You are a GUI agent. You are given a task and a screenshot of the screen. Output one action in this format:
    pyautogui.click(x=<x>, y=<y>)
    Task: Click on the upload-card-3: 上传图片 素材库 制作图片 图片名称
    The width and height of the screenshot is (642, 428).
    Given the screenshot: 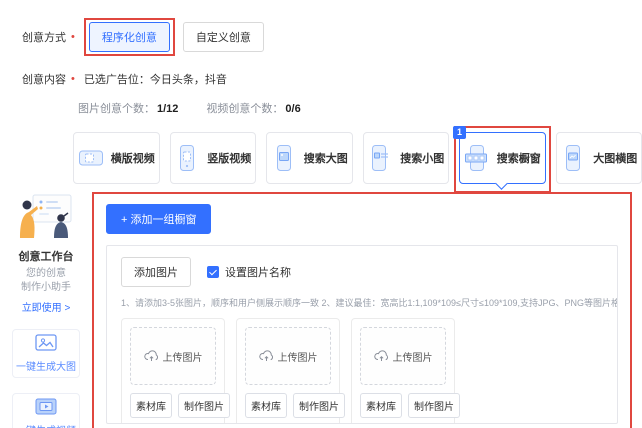 What is the action you would take?
    pyautogui.click(x=405, y=370)
    